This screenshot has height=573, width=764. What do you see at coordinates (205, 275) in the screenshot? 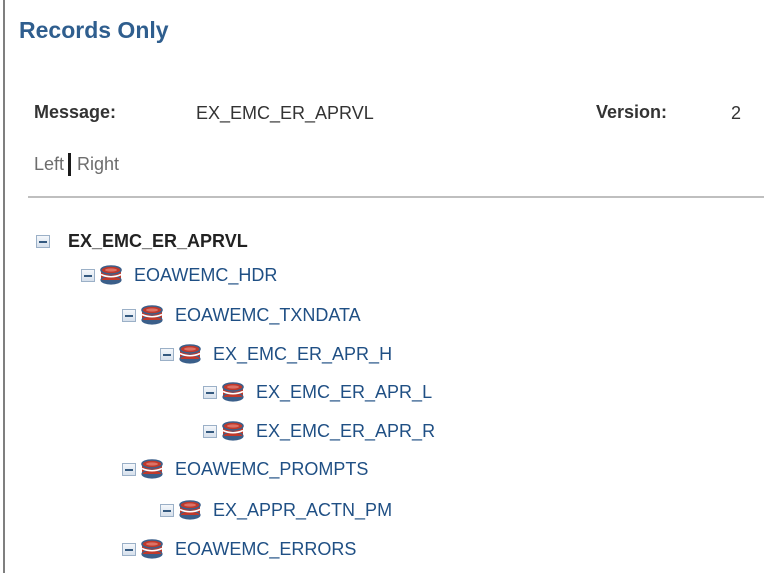
I see `record-link: EOAWEMC_HDR` at bounding box center [205, 275].